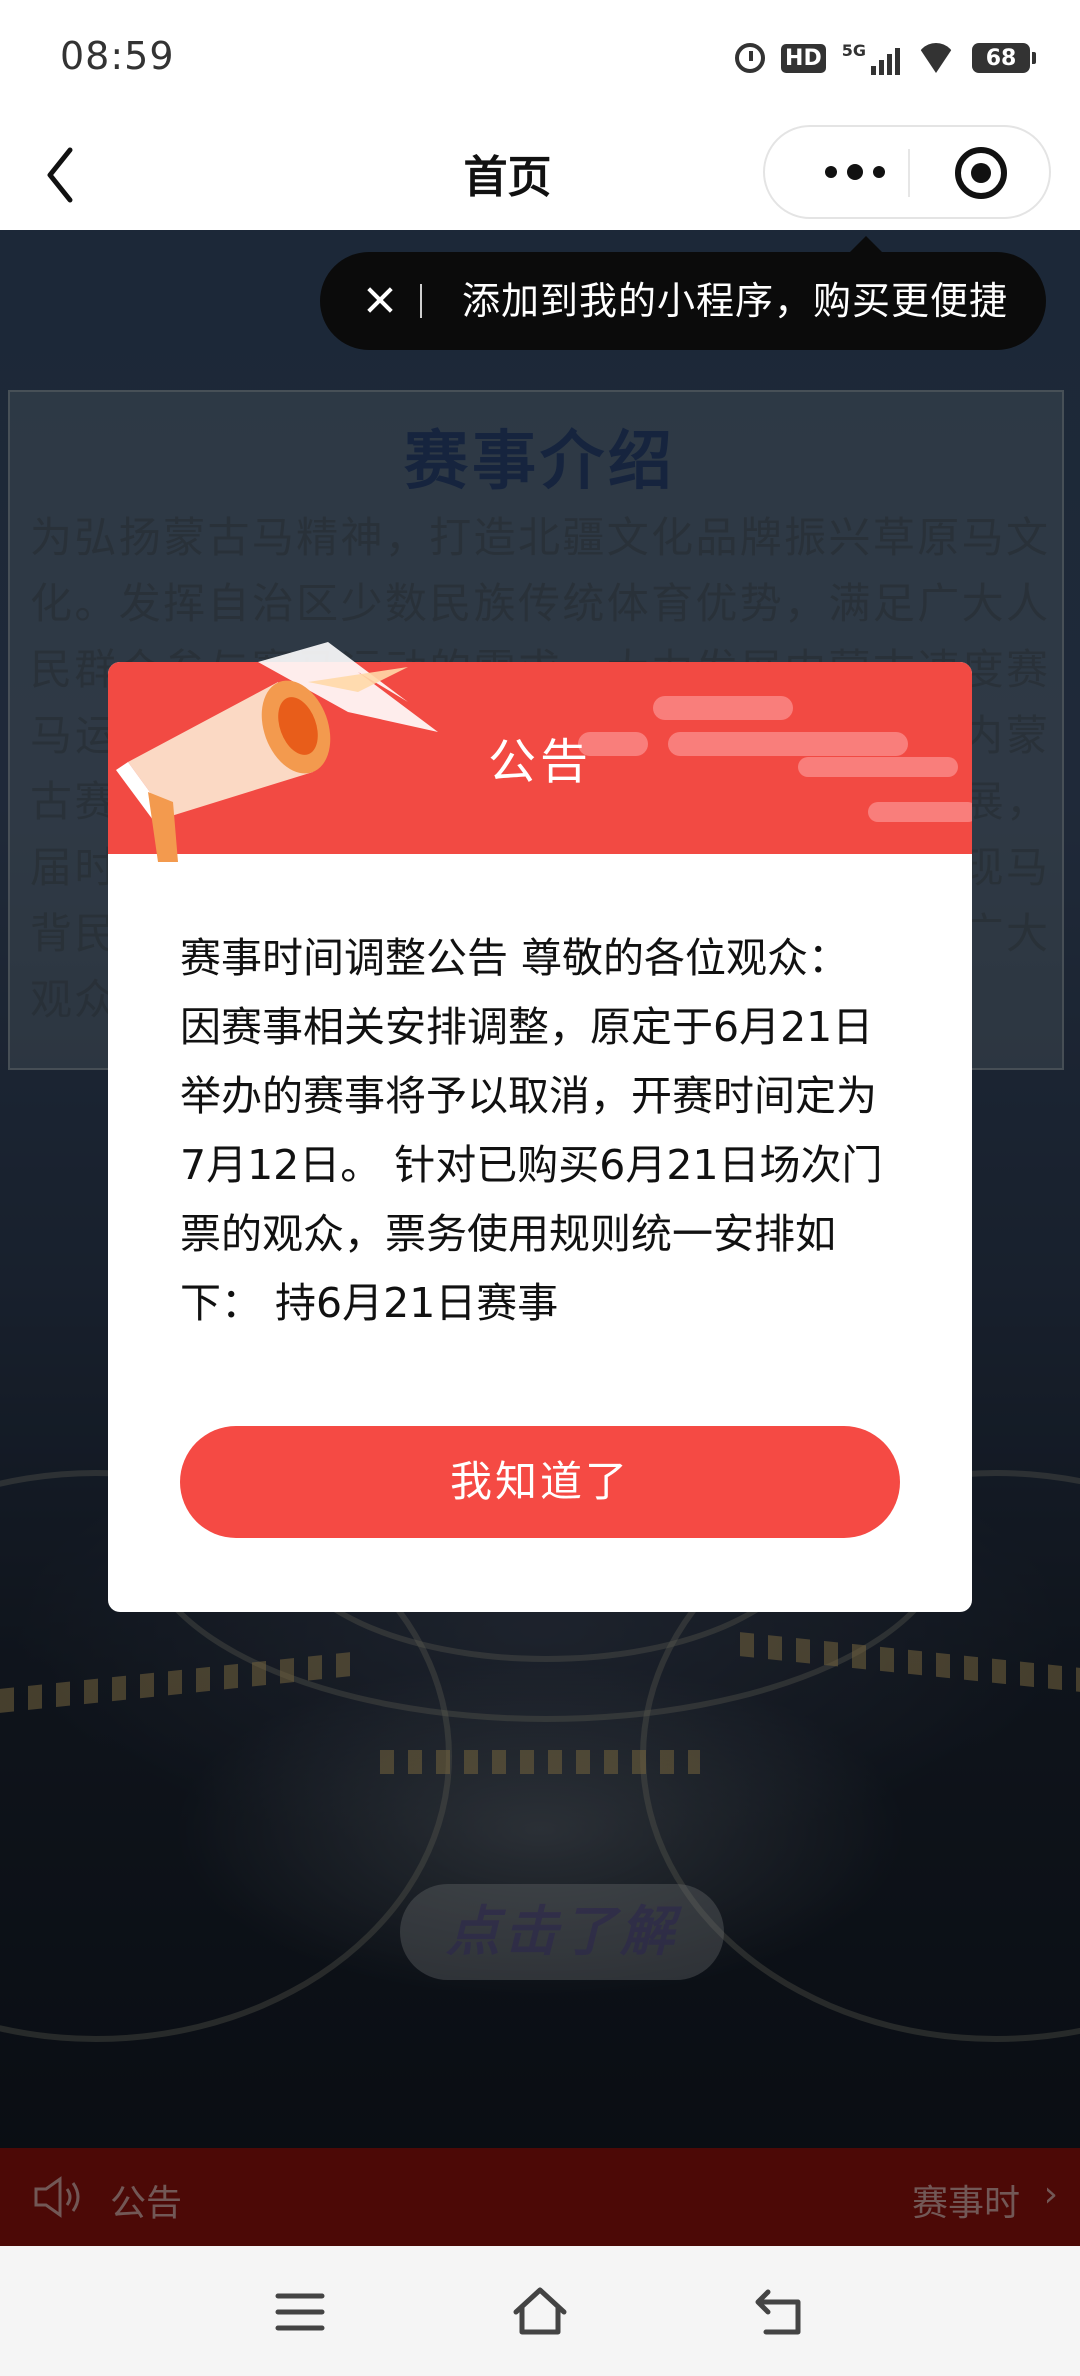 This screenshot has width=1080, height=2376. Describe the element at coordinates (117, 56) in the screenshot. I see `status-time: 08:59` at that location.